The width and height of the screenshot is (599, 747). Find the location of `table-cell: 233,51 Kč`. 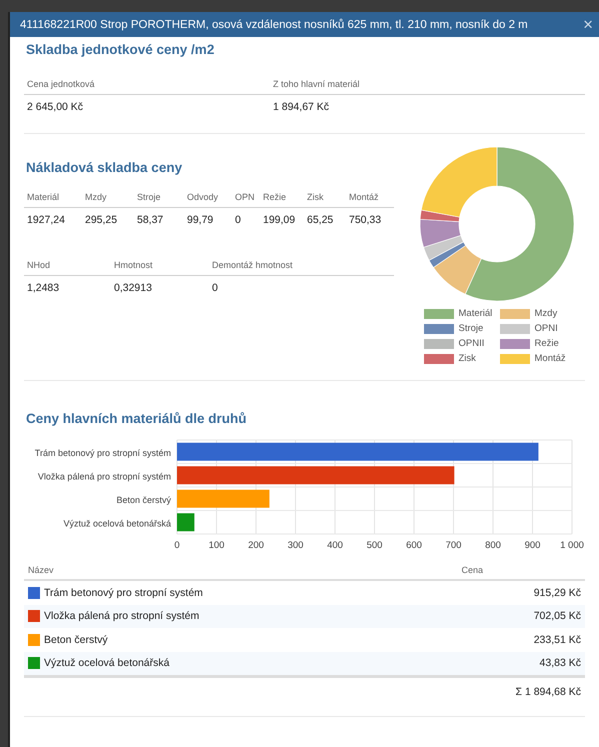

table-cell: 233,51 Kč is located at coordinates (557, 640).